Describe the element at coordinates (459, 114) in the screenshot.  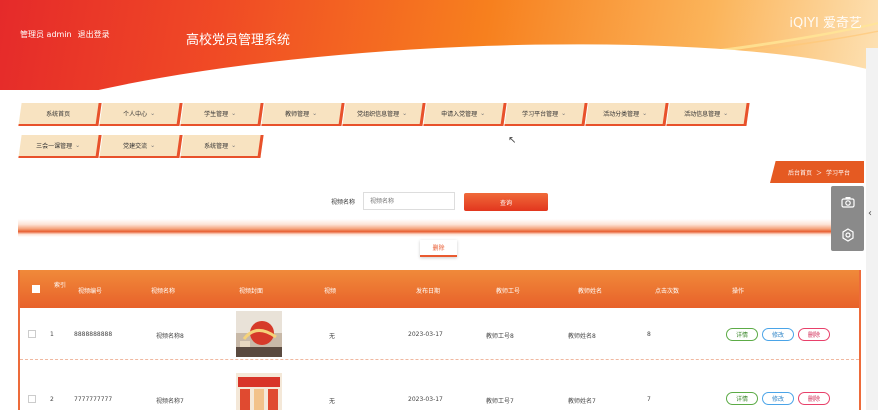
I see `nav-item-label: 申请入党管理` at that location.